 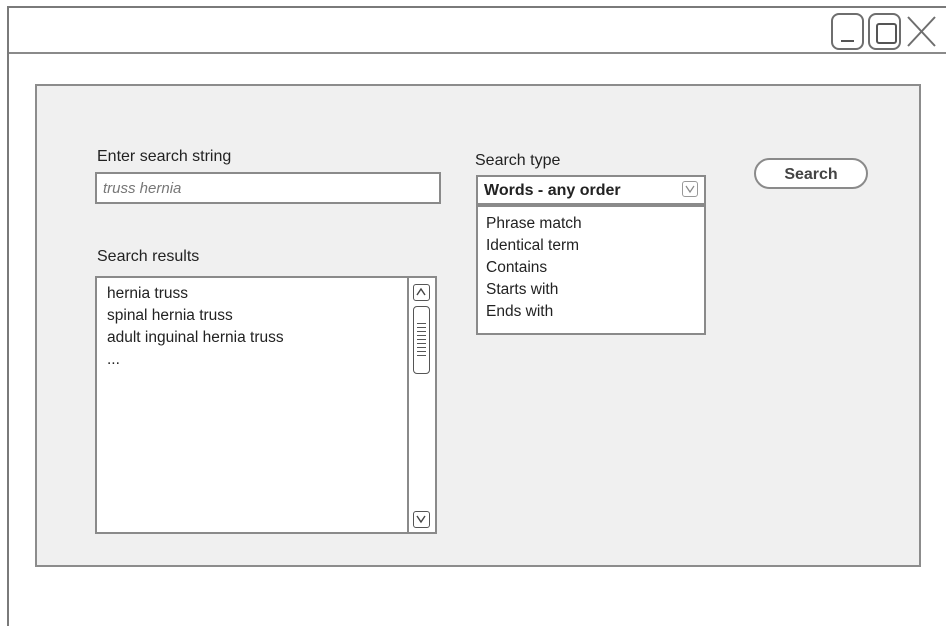 What do you see at coordinates (591, 290) in the screenshot?
I see `option-starts-with: Starts with` at bounding box center [591, 290].